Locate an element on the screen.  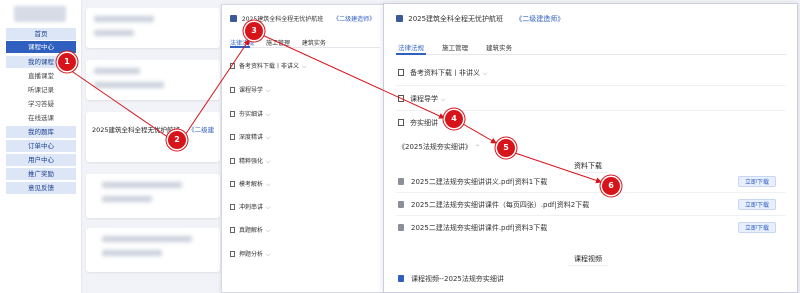
outline-item-materials: 备考资料下载丨非讲义 ⌵ is located at coordinates (305, 66).